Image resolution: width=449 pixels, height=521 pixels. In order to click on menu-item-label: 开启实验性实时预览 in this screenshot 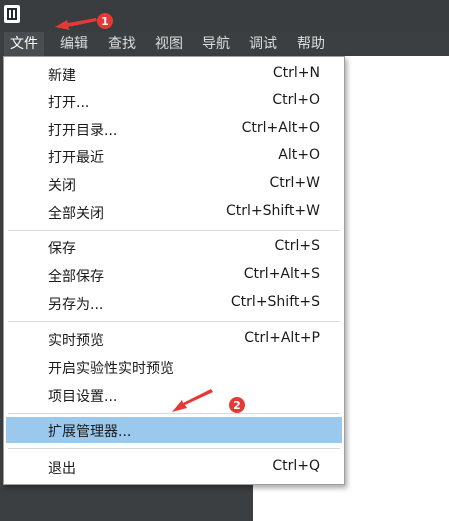, I will do `click(111, 369)`.